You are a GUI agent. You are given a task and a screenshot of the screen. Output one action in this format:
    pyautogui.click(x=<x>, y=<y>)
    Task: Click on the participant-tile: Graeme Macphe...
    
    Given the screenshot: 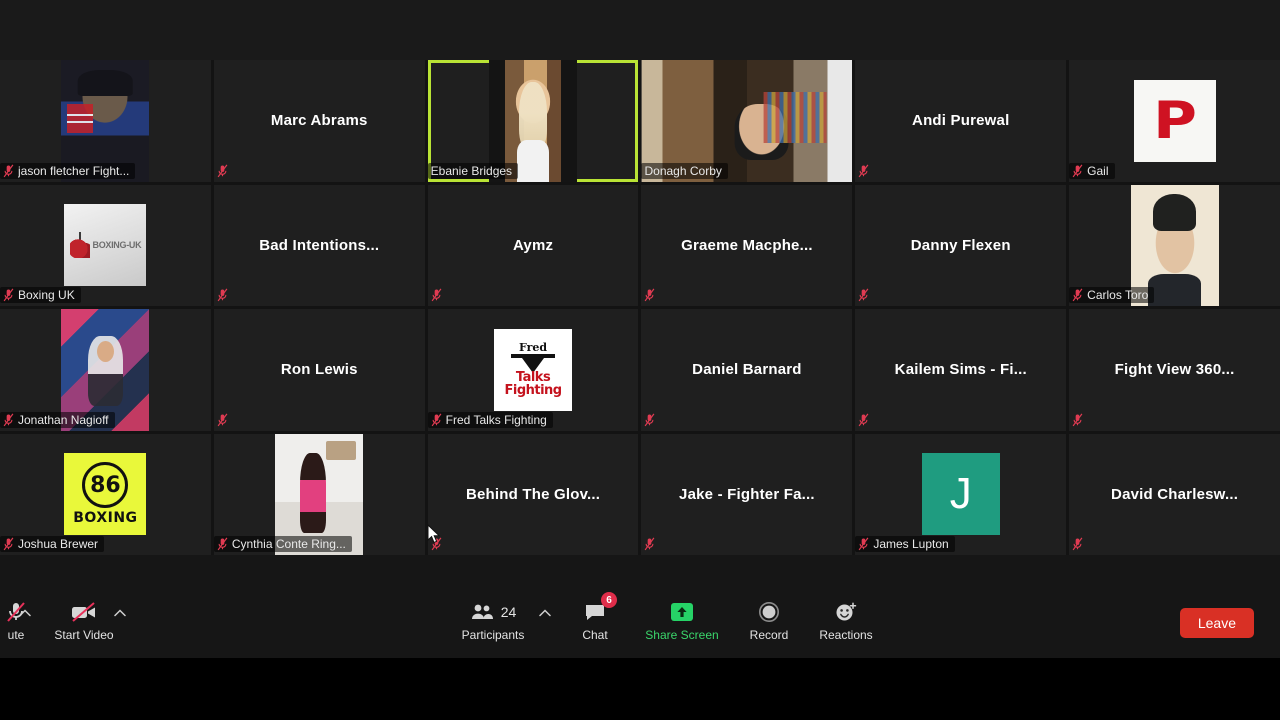 What is the action you would take?
    pyautogui.click(x=747, y=245)
    